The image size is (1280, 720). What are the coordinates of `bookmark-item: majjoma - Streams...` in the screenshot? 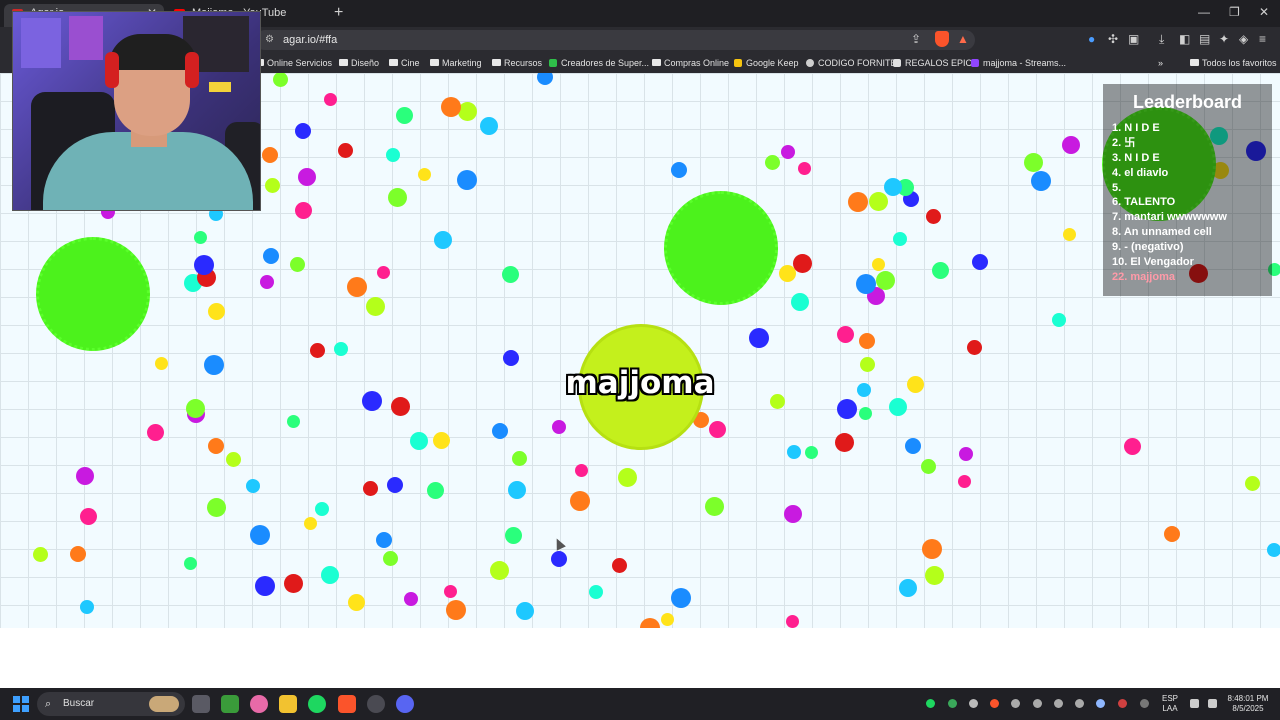 It's located at (1018, 63).